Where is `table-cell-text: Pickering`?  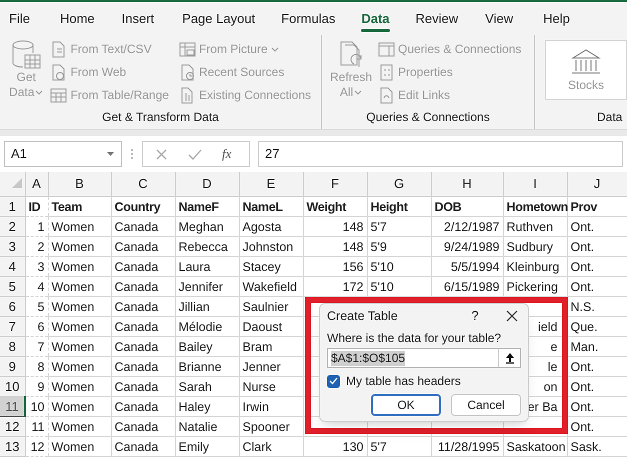
table-cell-text: Pickering is located at coordinates (532, 287).